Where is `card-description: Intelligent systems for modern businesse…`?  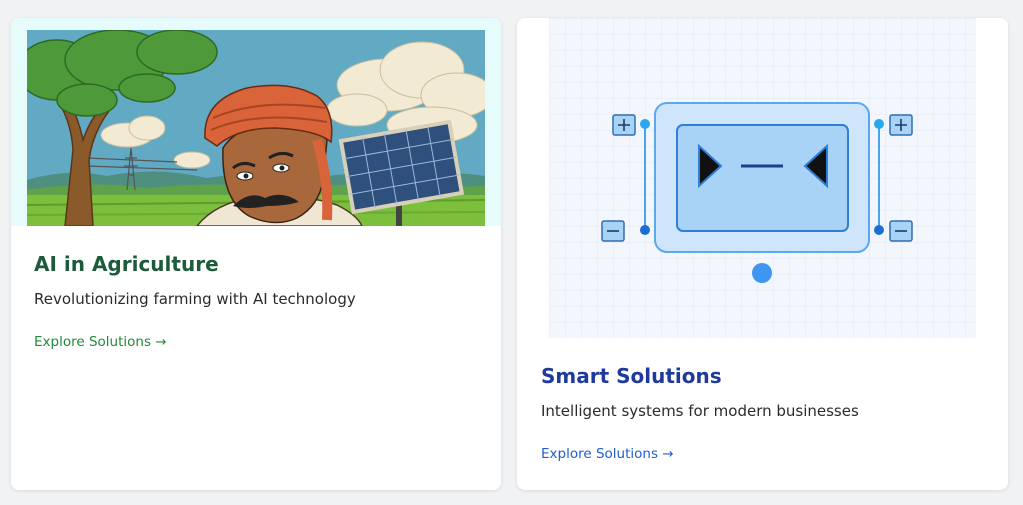 card-description: Intelligent systems for modern businesse… is located at coordinates (700, 411).